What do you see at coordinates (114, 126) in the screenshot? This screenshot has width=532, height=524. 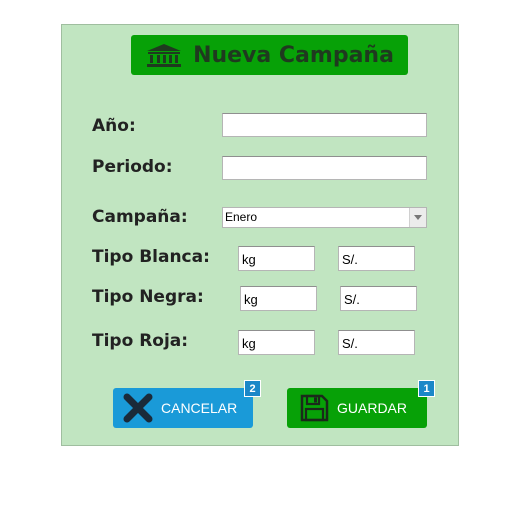 I see `anio-label: Año:` at bounding box center [114, 126].